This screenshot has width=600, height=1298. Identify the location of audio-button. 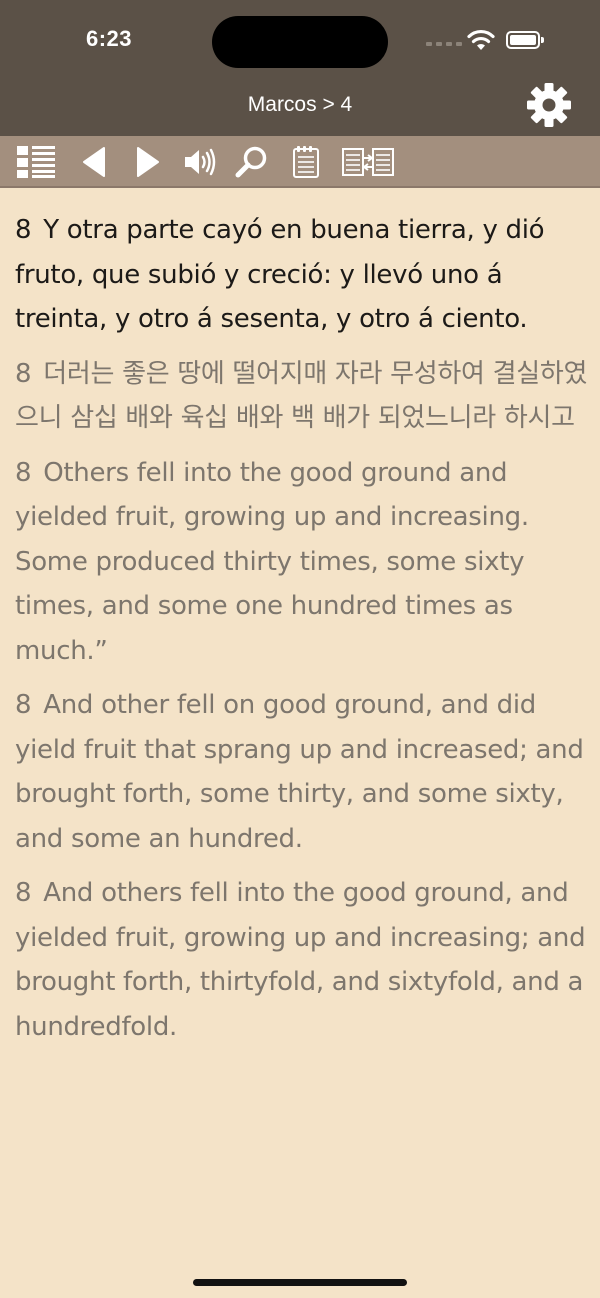
(200, 162).